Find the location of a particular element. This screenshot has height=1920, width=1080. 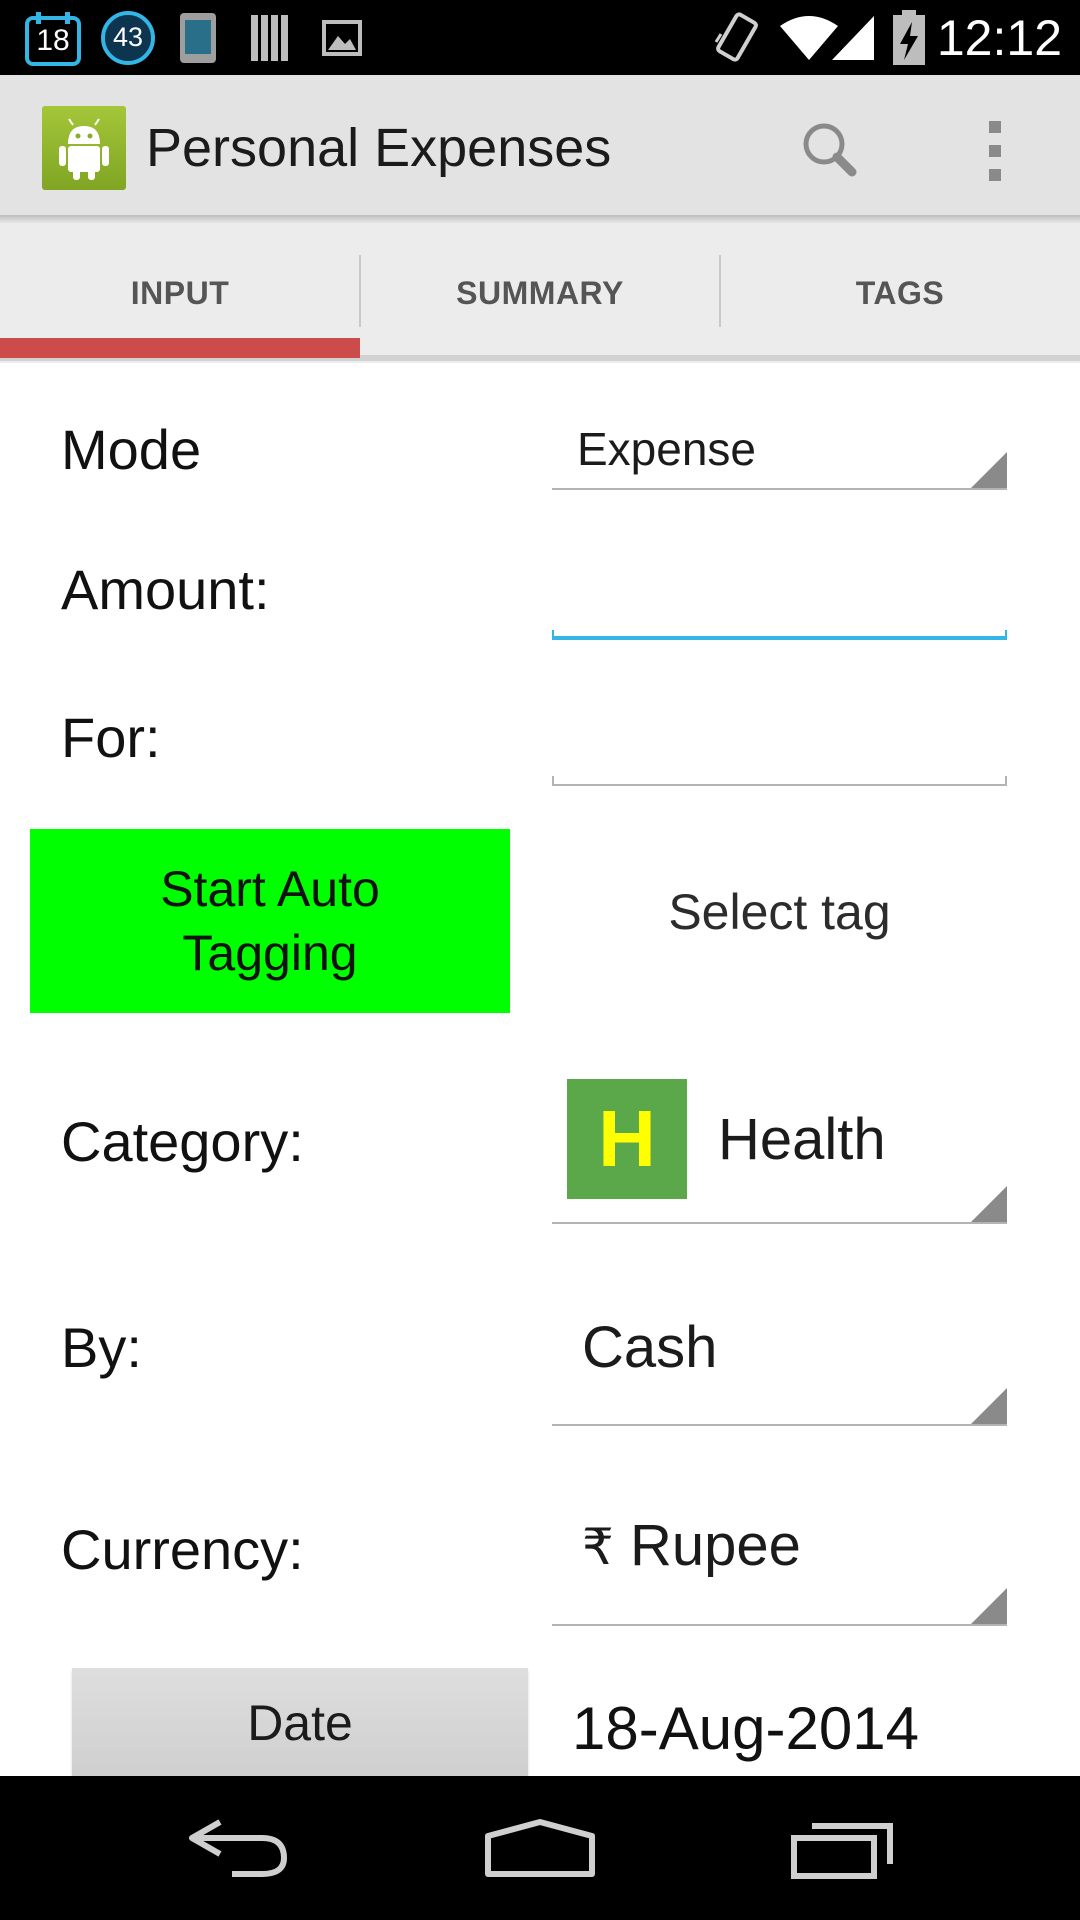

navigation-bar is located at coordinates (540, 1848).